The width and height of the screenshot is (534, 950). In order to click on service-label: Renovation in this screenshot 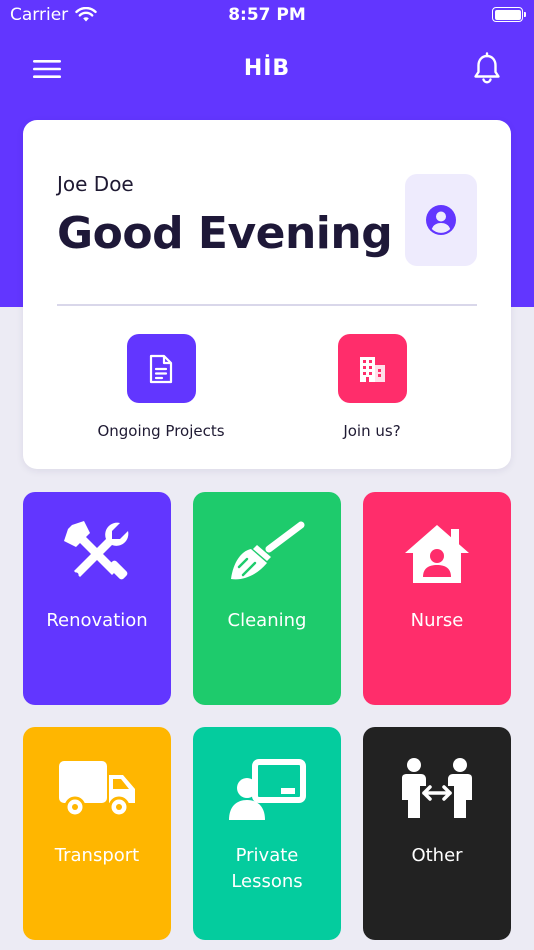, I will do `click(97, 620)`.